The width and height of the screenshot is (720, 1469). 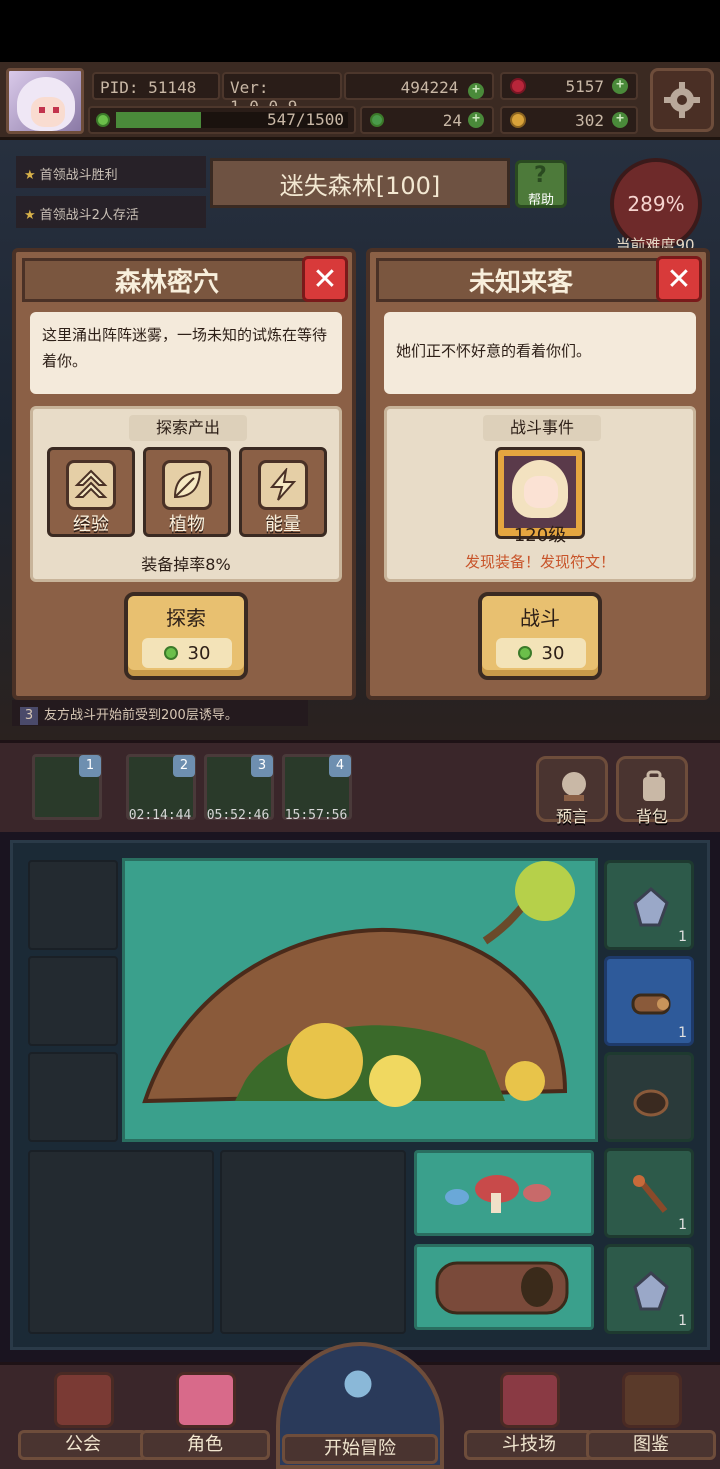 What do you see at coordinates (358, 984) in the screenshot?
I see `hollow-log-illustration` at bounding box center [358, 984].